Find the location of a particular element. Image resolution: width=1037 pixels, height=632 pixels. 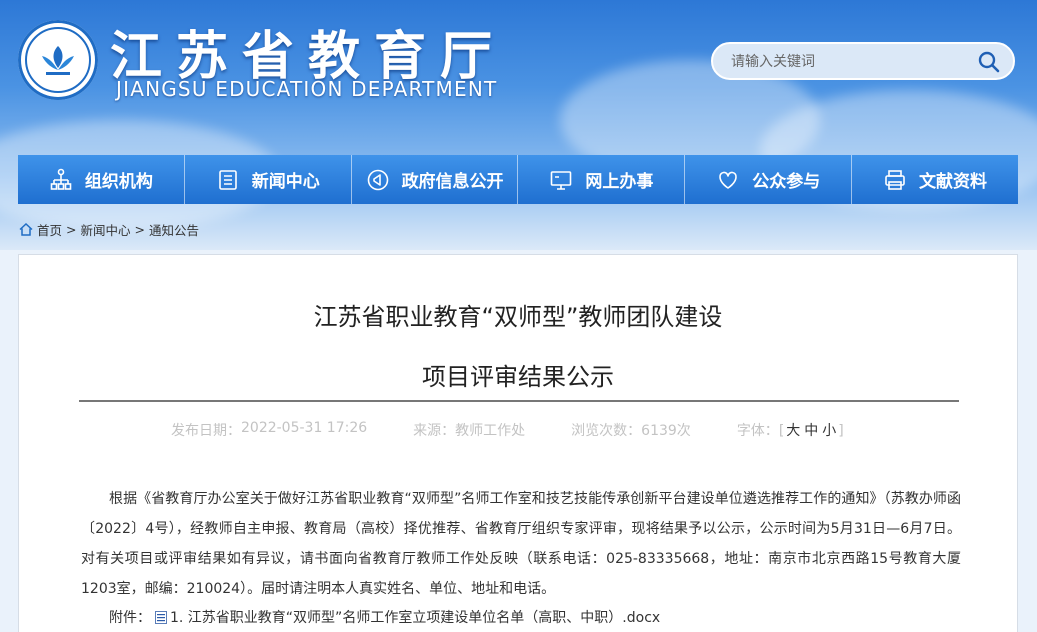

nav-item-public-participation: 公众参与 is located at coordinates (769, 179).